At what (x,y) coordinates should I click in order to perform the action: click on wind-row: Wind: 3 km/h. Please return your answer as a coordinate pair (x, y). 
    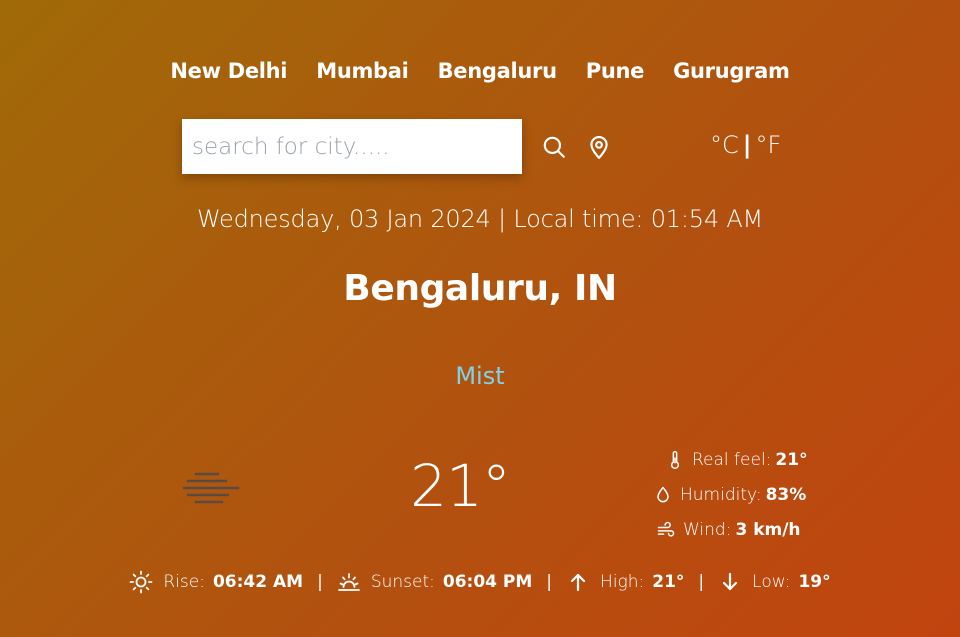
    Looking at the image, I should click on (755, 529).